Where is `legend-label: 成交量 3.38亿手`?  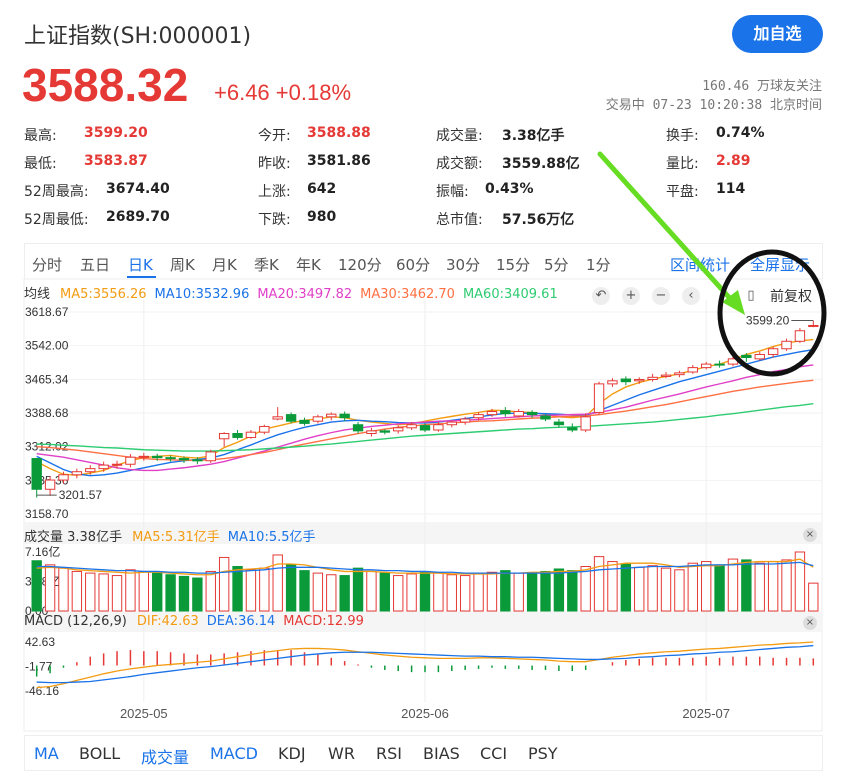
legend-label: 成交量 3.38亿手 is located at coordinates (73, 537).